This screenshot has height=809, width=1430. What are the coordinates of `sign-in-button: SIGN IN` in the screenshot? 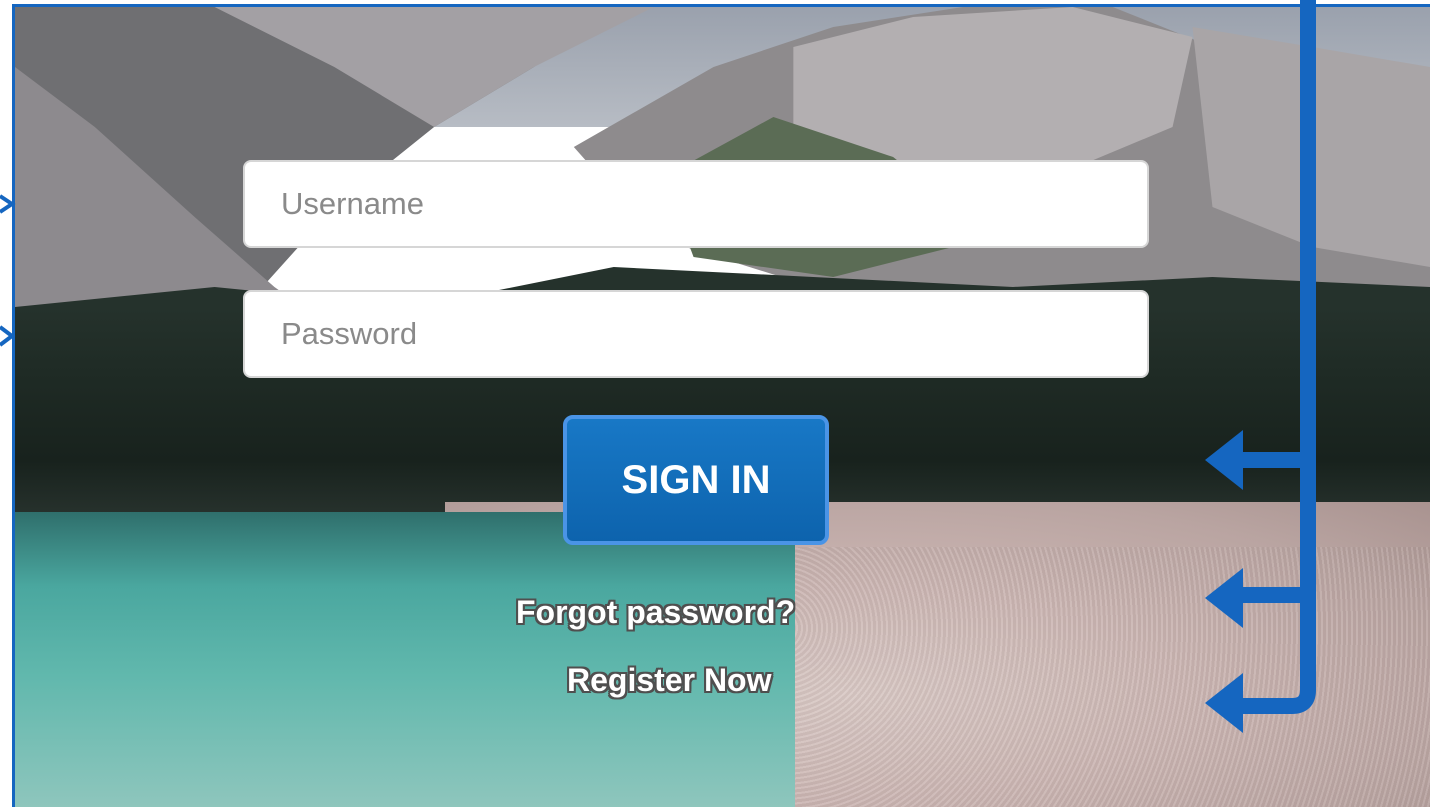 It's located at (696, 480).